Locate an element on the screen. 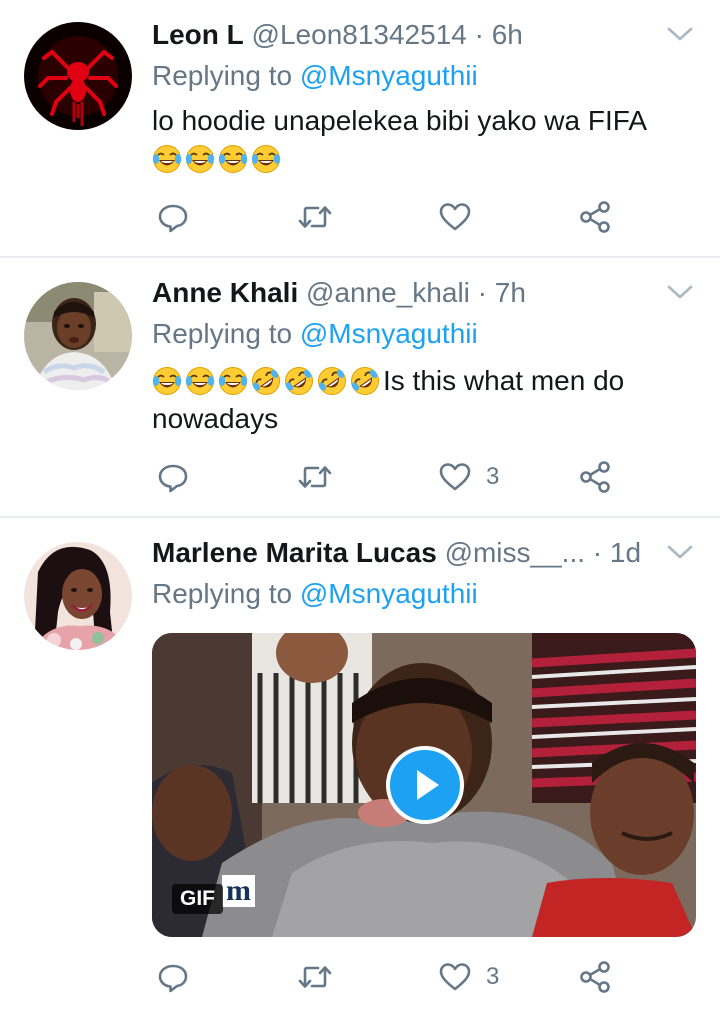  display-name: Marlene Marita Lucas is located at coordinates (294, 552).